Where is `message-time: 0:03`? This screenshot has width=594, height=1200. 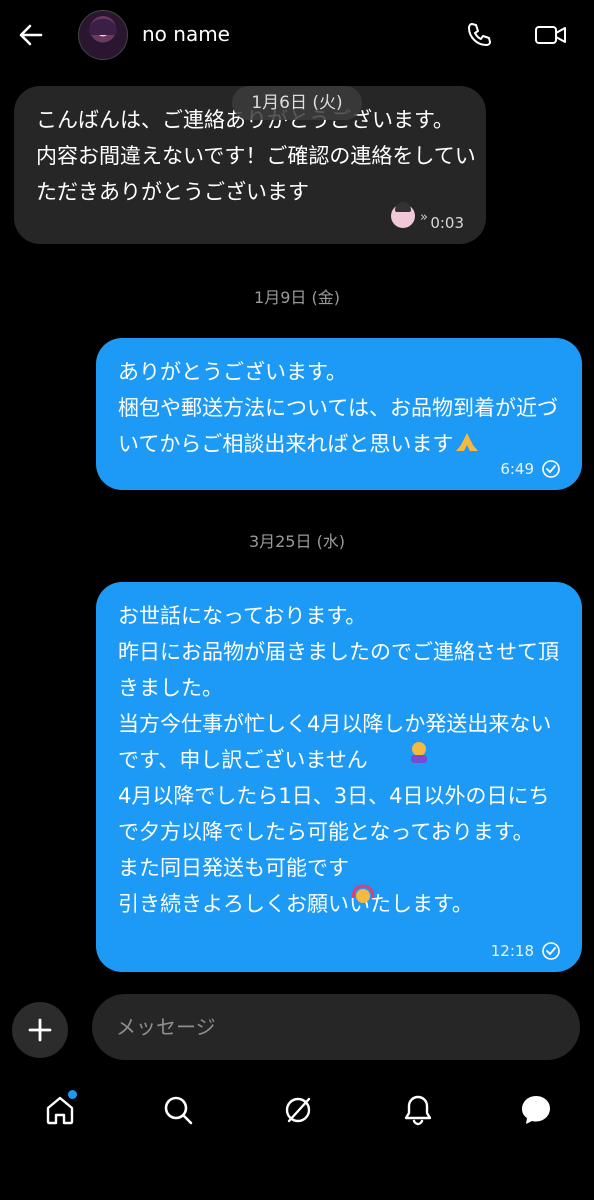
message-time: 0:03 is located at coordinates (447, 223).